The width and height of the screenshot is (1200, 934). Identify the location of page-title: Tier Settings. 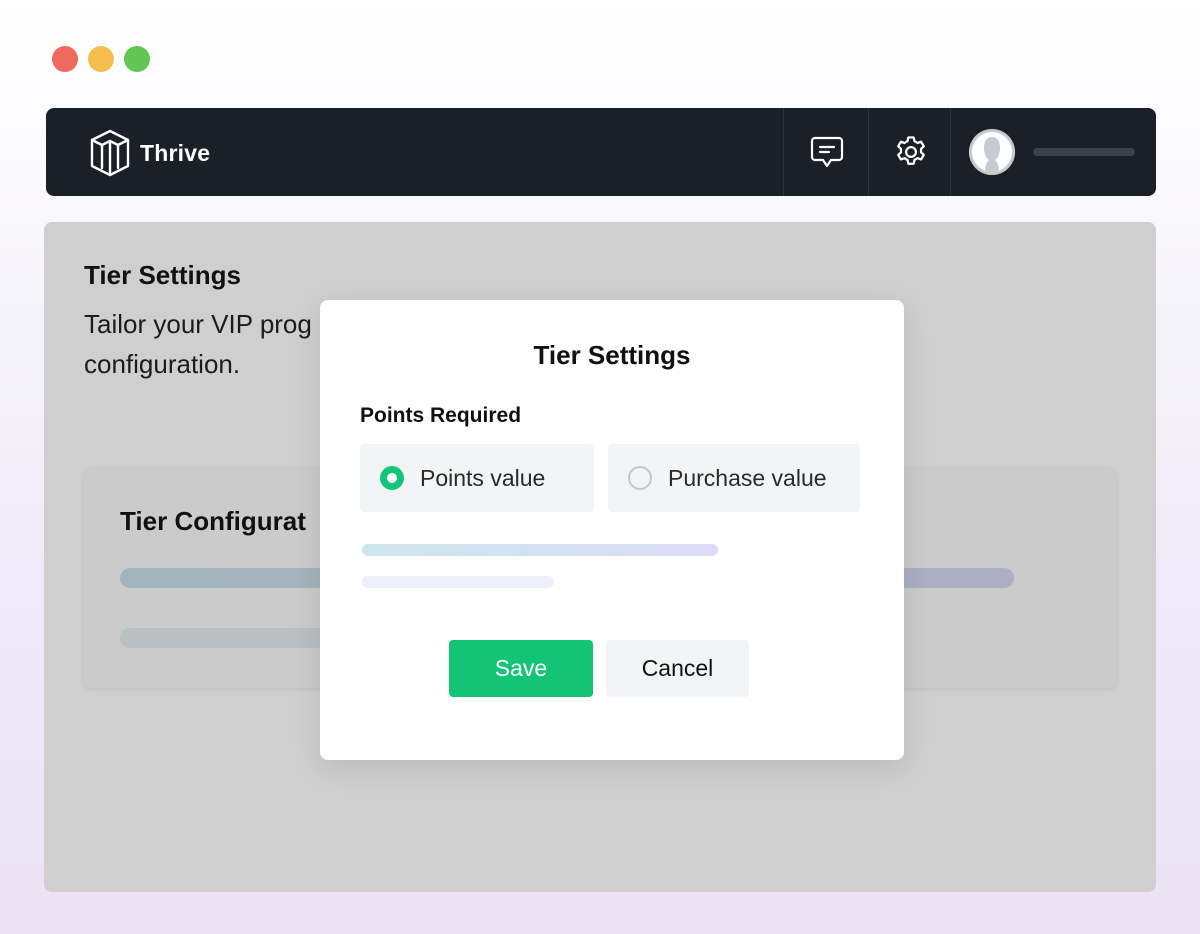
(163, 275).